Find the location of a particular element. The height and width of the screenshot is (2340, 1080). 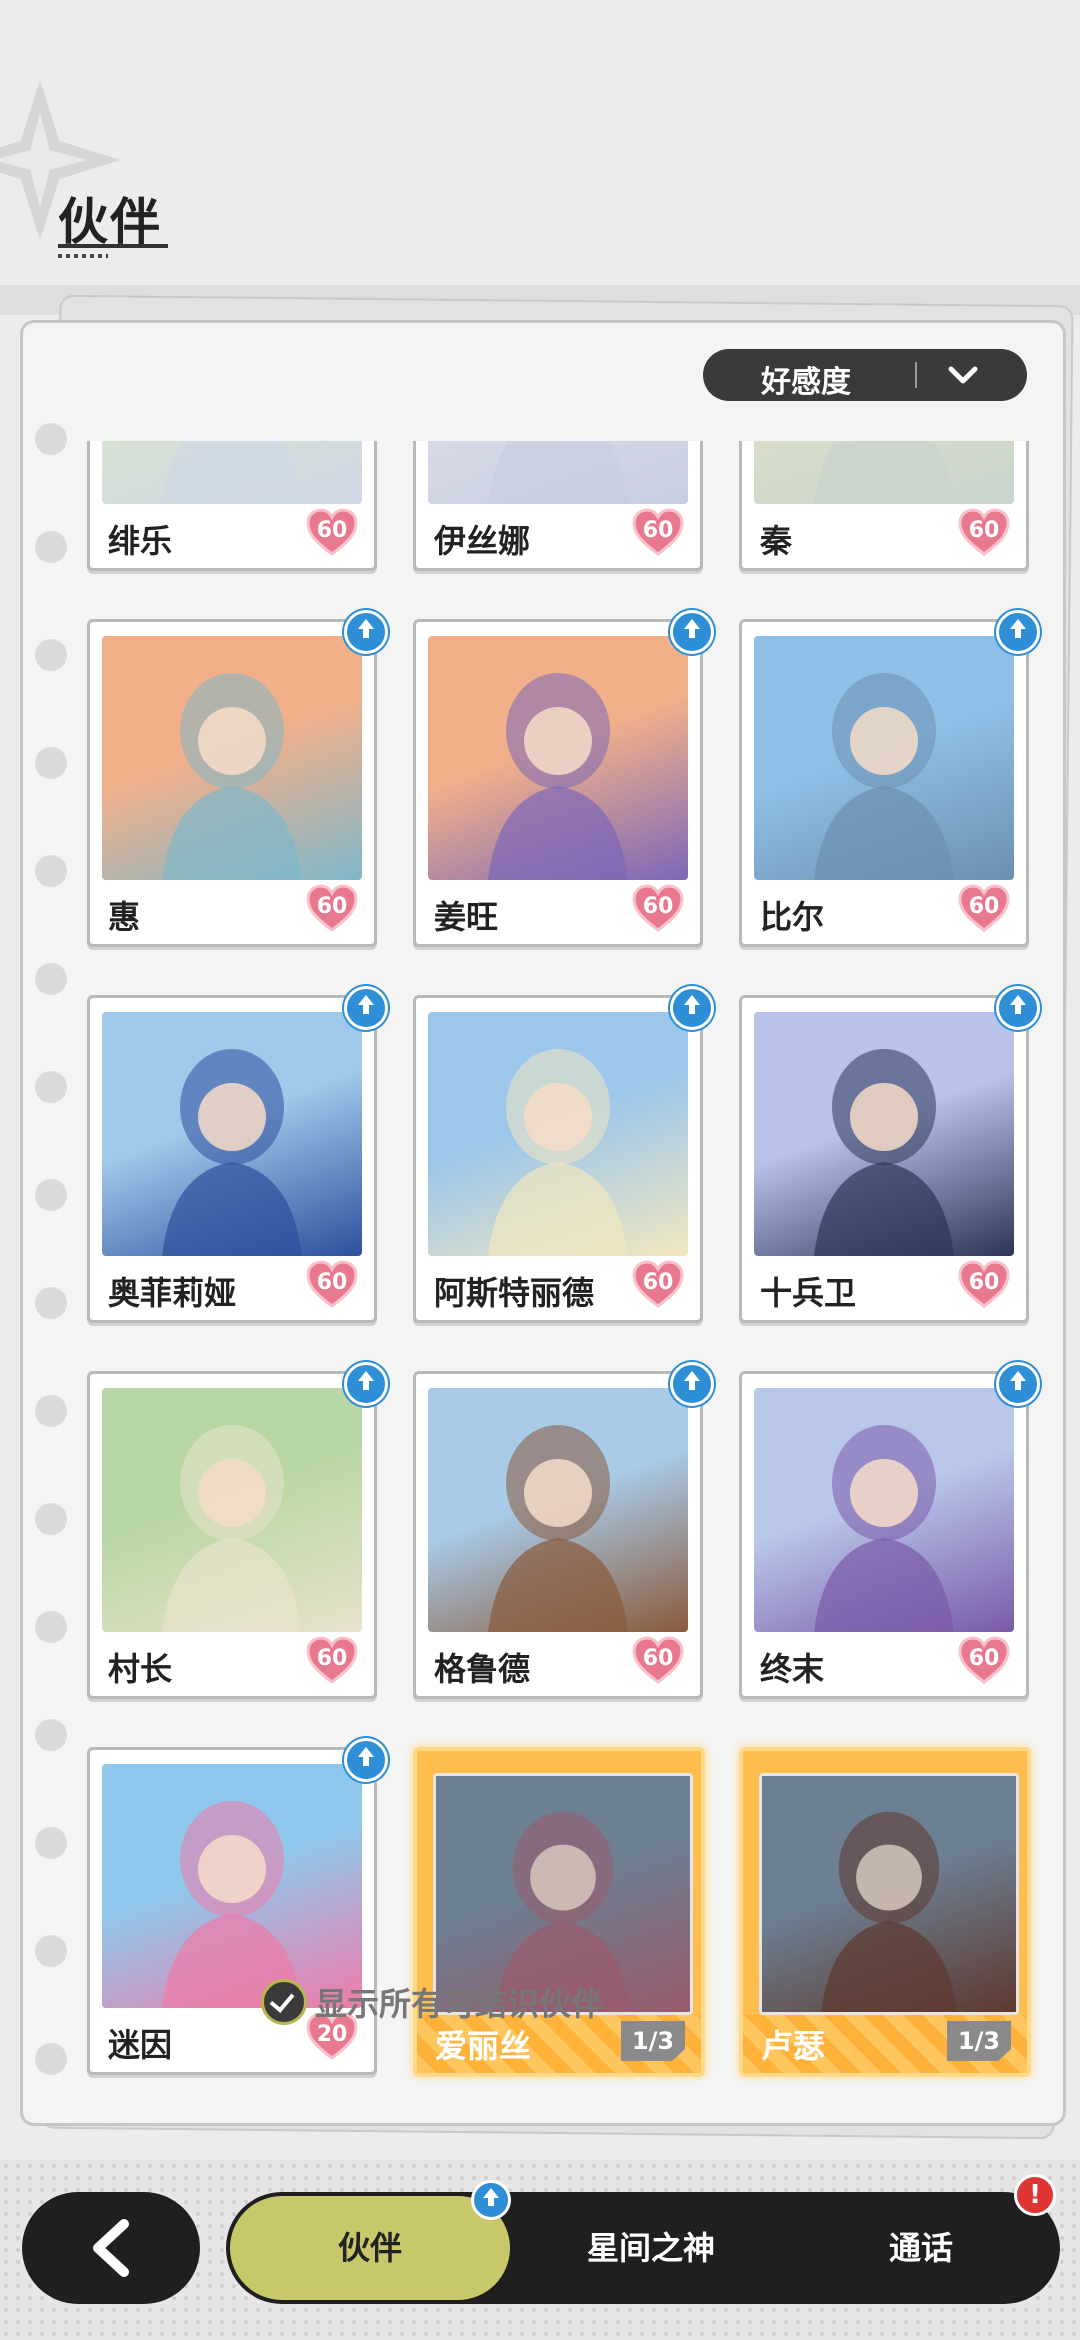

title-underline is located at coordinates (113, 246).